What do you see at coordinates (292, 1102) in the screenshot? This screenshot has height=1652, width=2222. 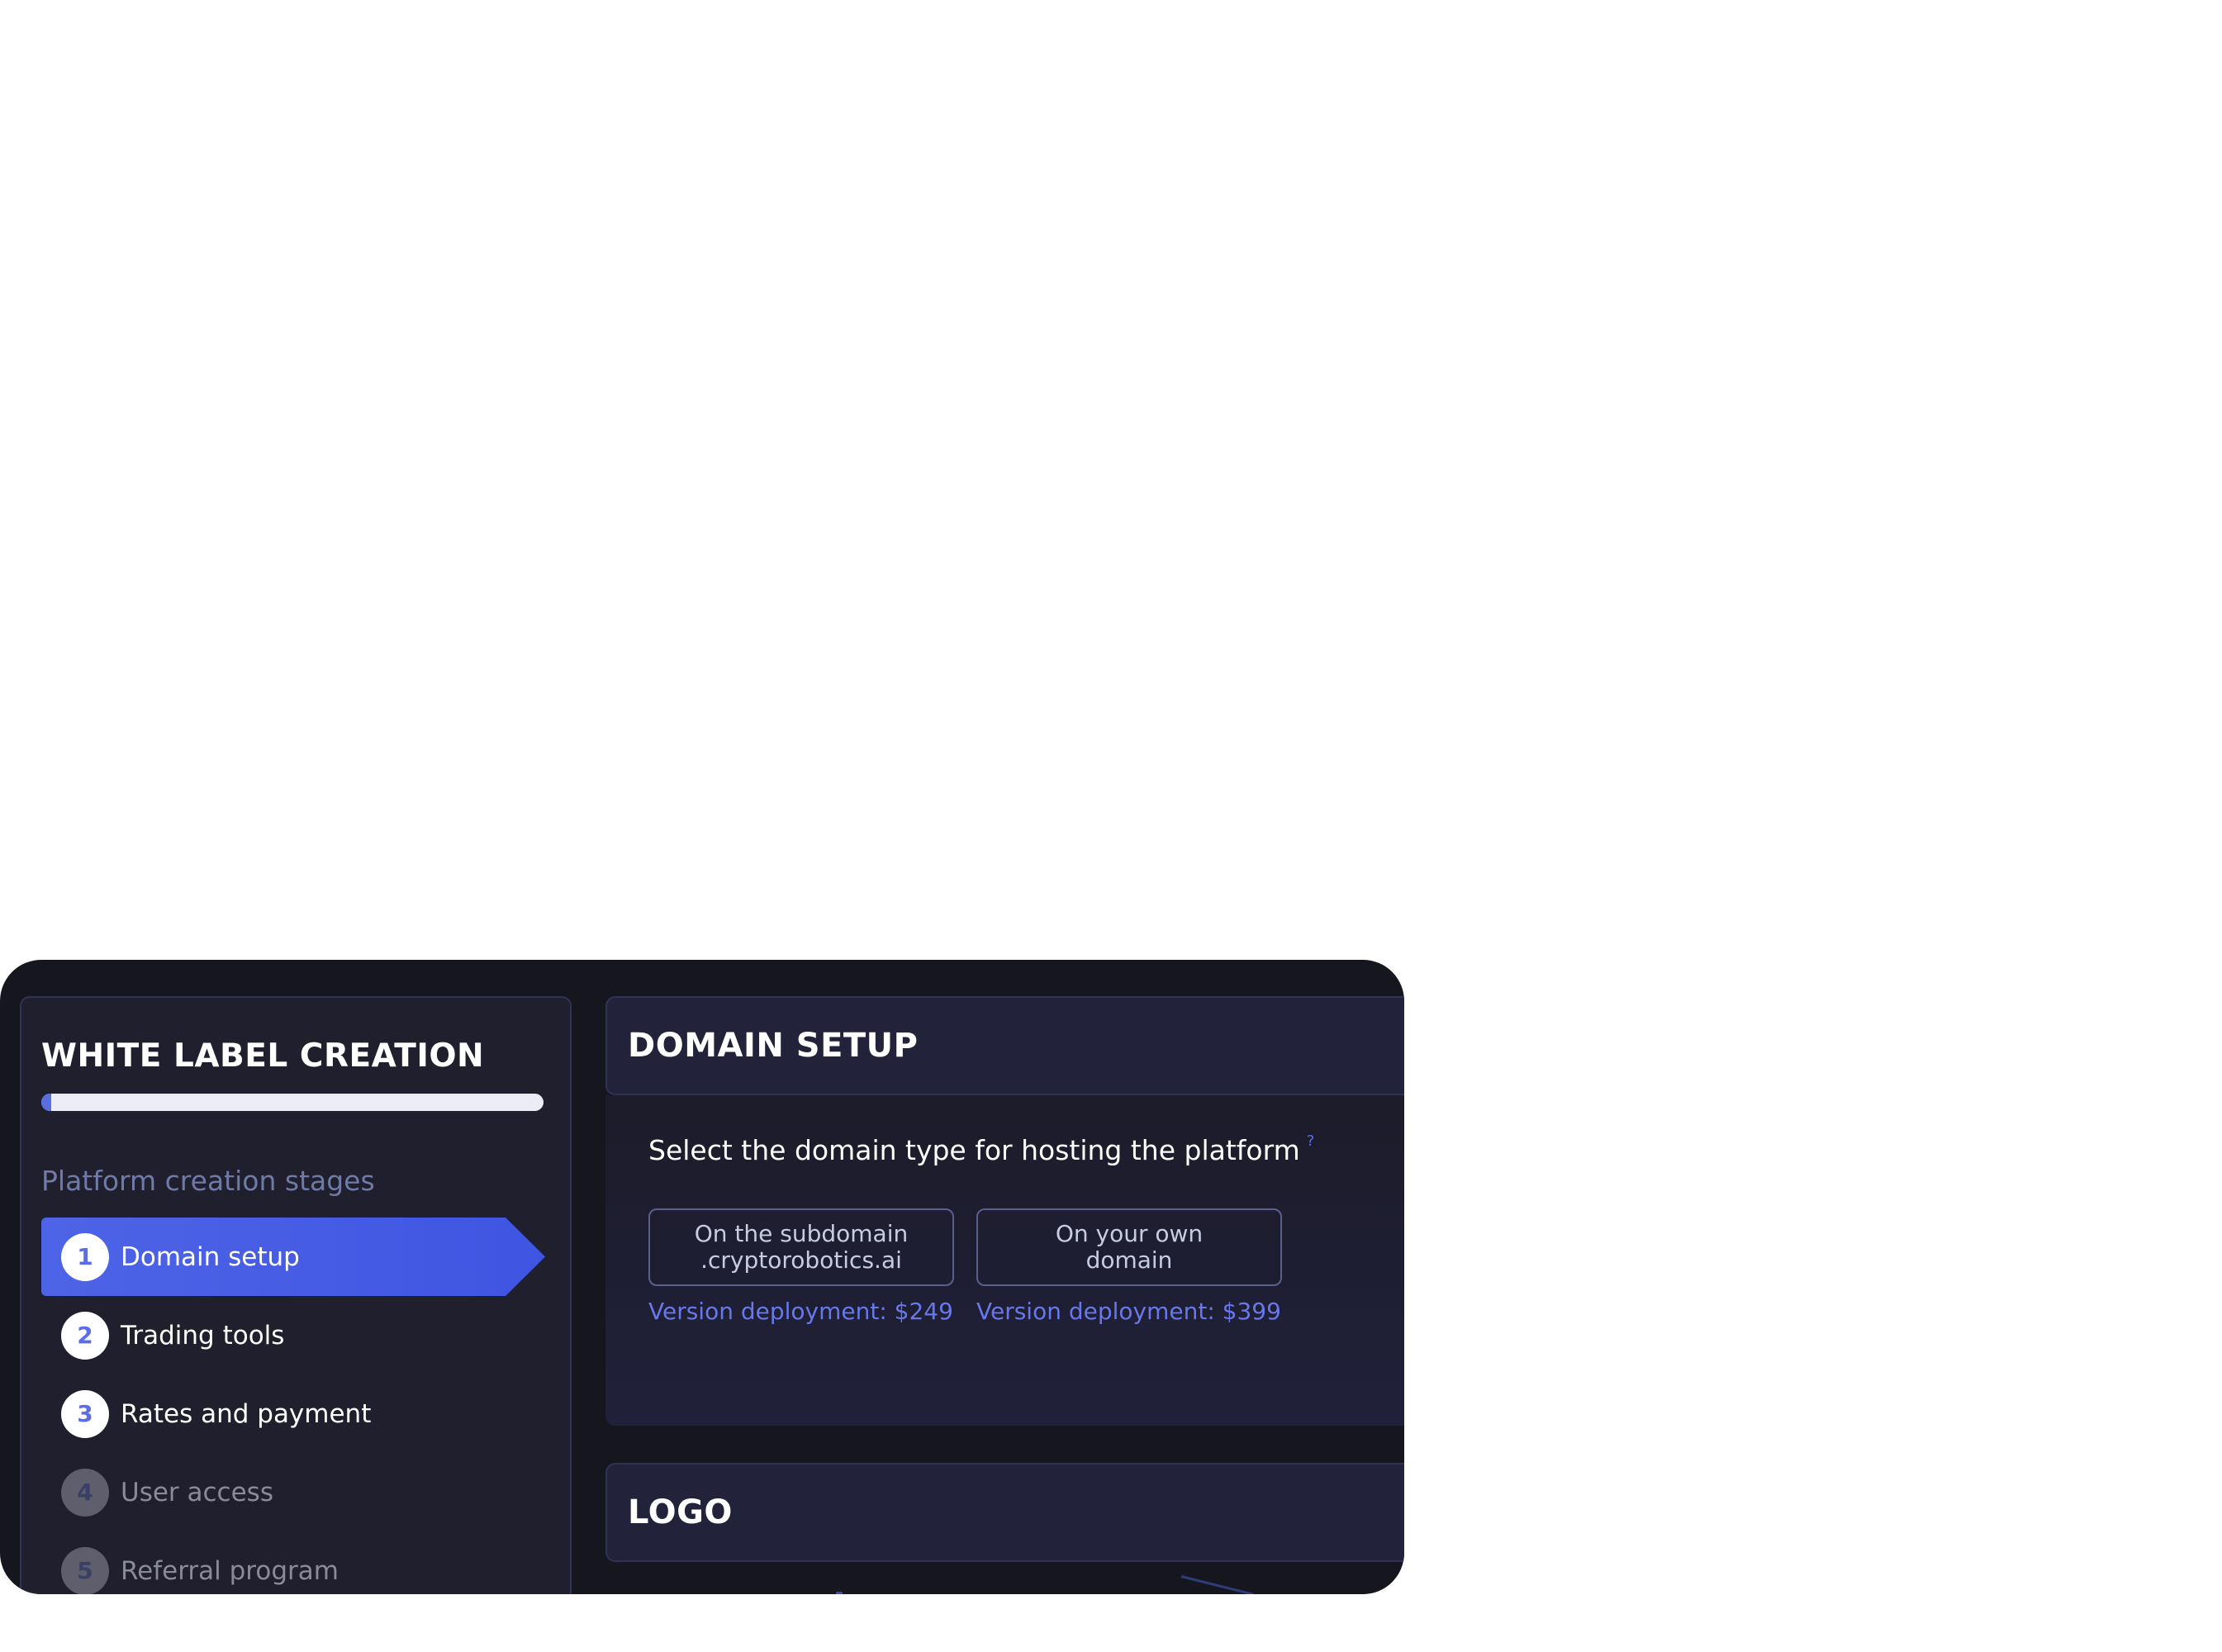 I see `progress-bar` at bounding box center [292, 1102].